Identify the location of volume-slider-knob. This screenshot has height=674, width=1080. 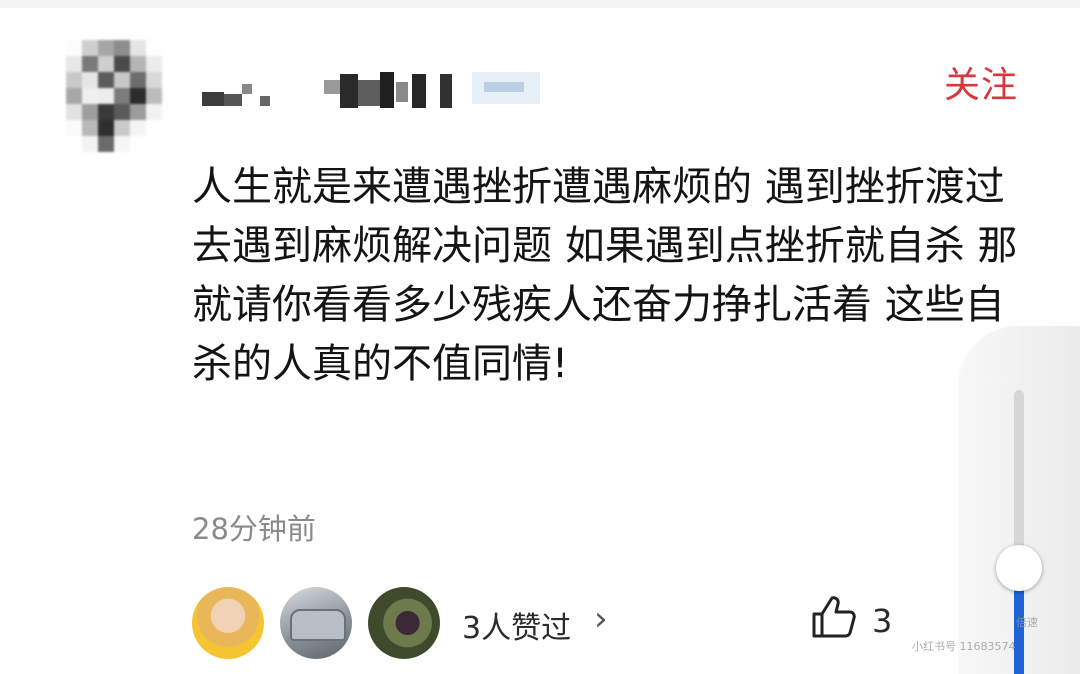
(1019, 568).